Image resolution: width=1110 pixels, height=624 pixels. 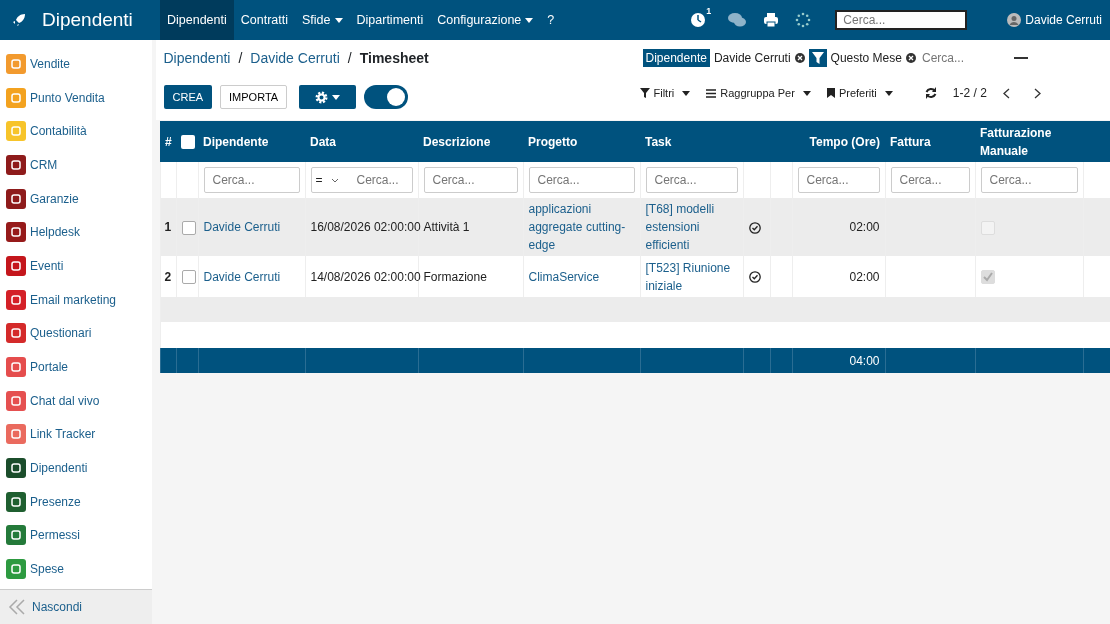 I want to click on toggle-switch, so click(x=386, y=97).